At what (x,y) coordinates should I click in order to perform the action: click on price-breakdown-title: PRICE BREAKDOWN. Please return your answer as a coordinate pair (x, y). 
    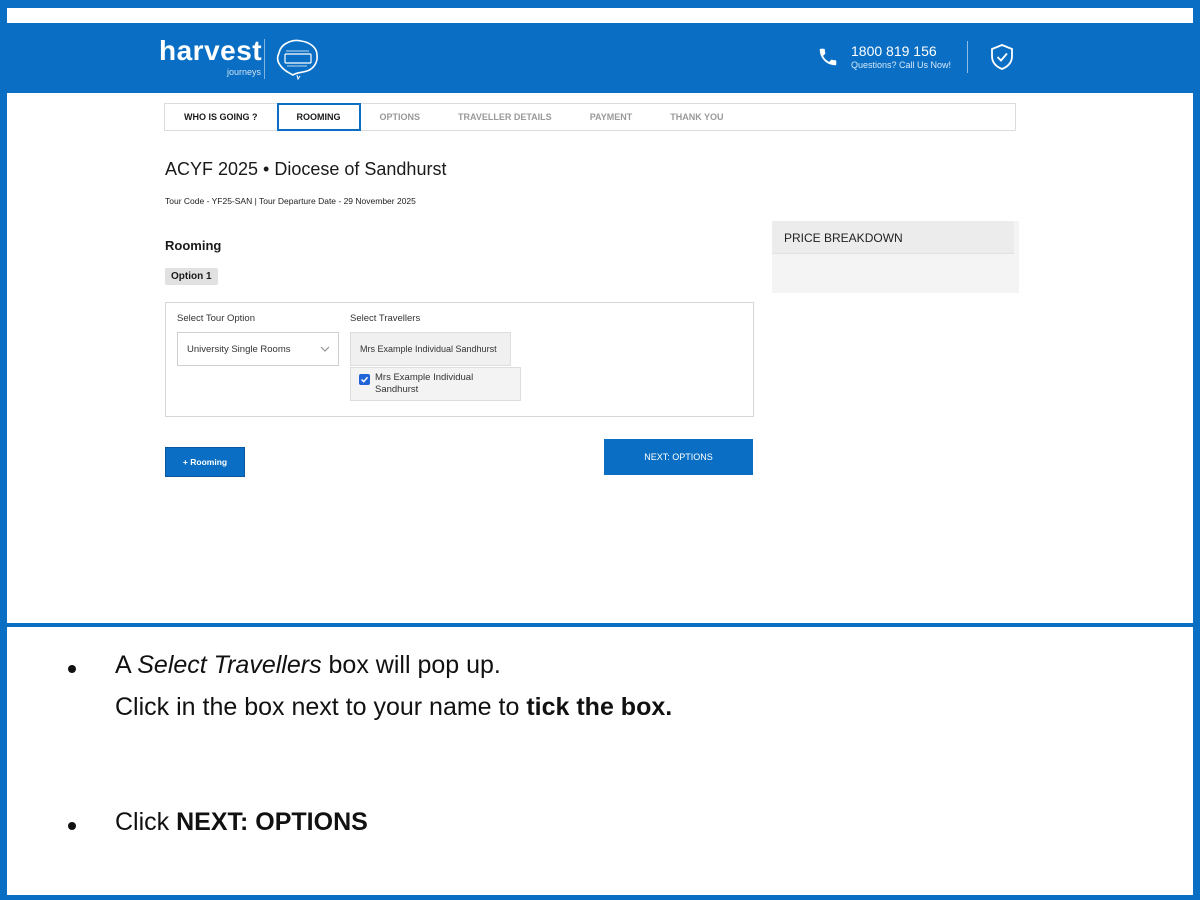
    Looking at the image, I should click on (843, 238).